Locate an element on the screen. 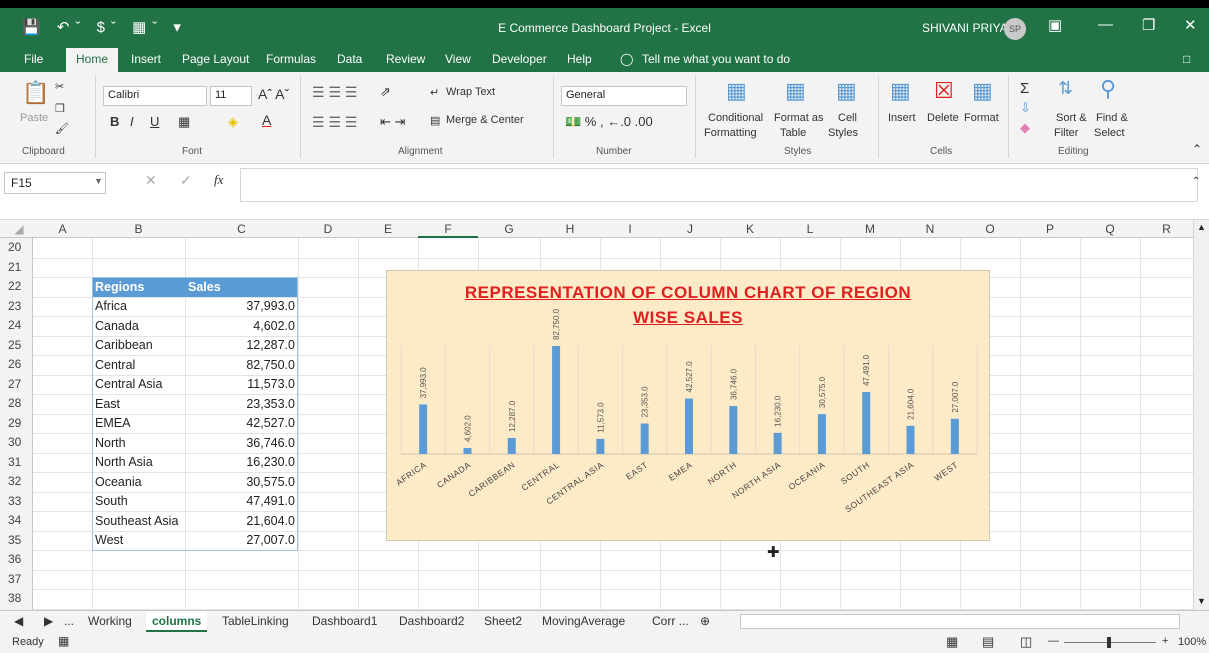 The height and width of the screenshot is (653, 1209). tab-file: File is located at coordinates (33, 59).